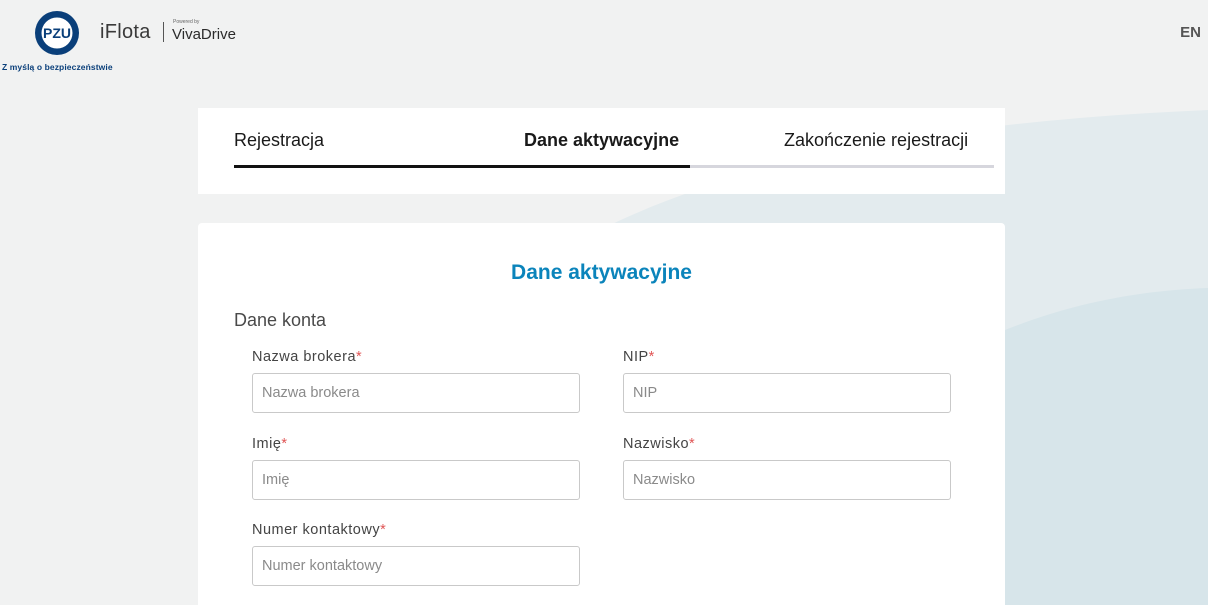 This screenshot has width=1208, height=605. What do you see at coordinates (307, 357) in the screenshot?
I see `broker-name-label: Nazwa brokera*` at bounding box center [307, 357].